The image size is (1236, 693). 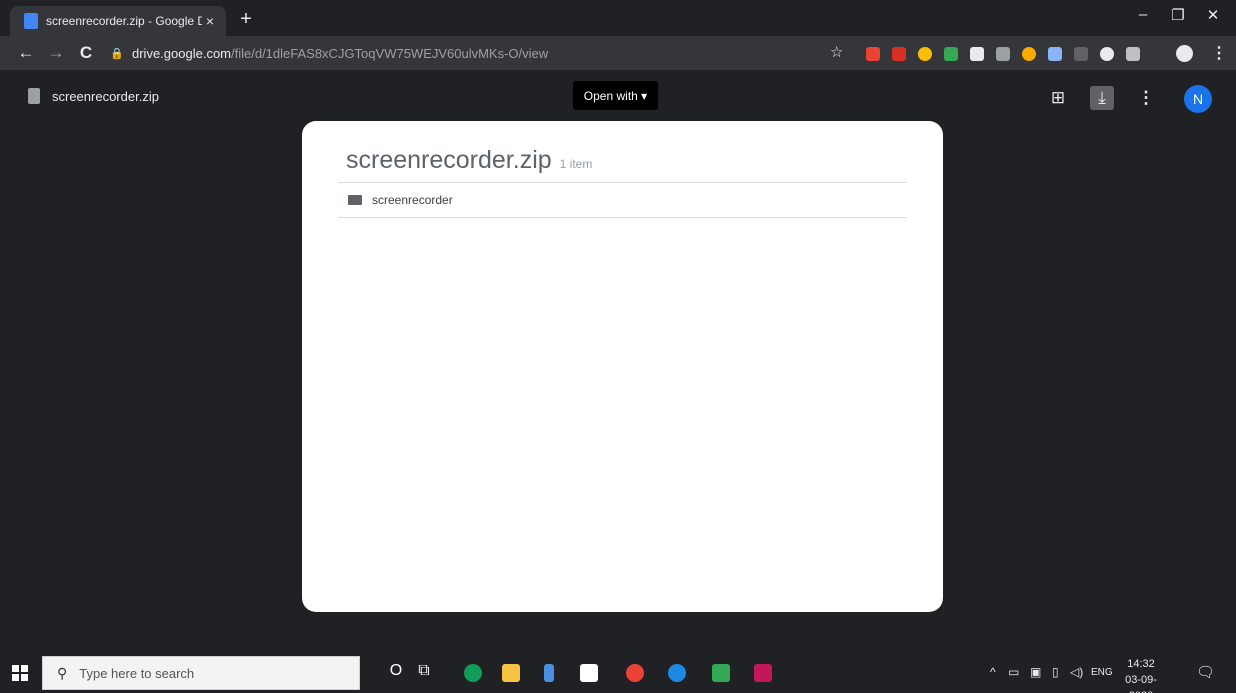 What do you see at coordinates (1055, 672) in the screenshot?
I see `pen-icon: ▯` at bounding box center [1055, 672].